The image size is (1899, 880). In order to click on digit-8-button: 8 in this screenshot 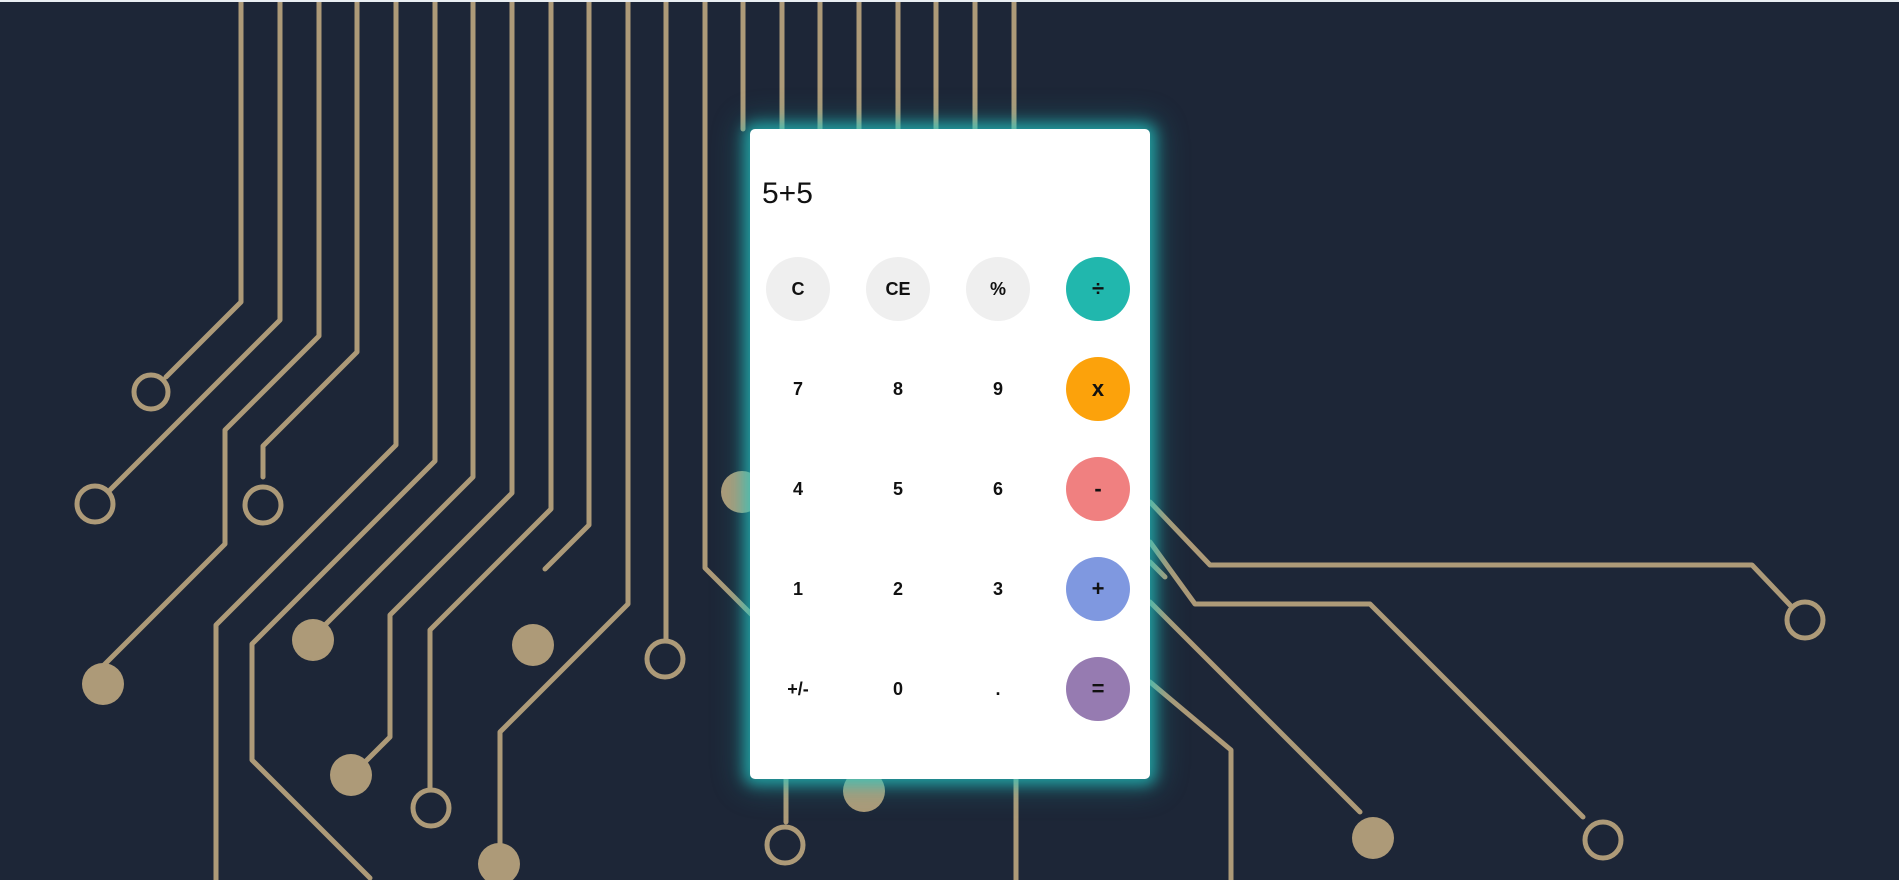, I will do `click(898, 389)`.